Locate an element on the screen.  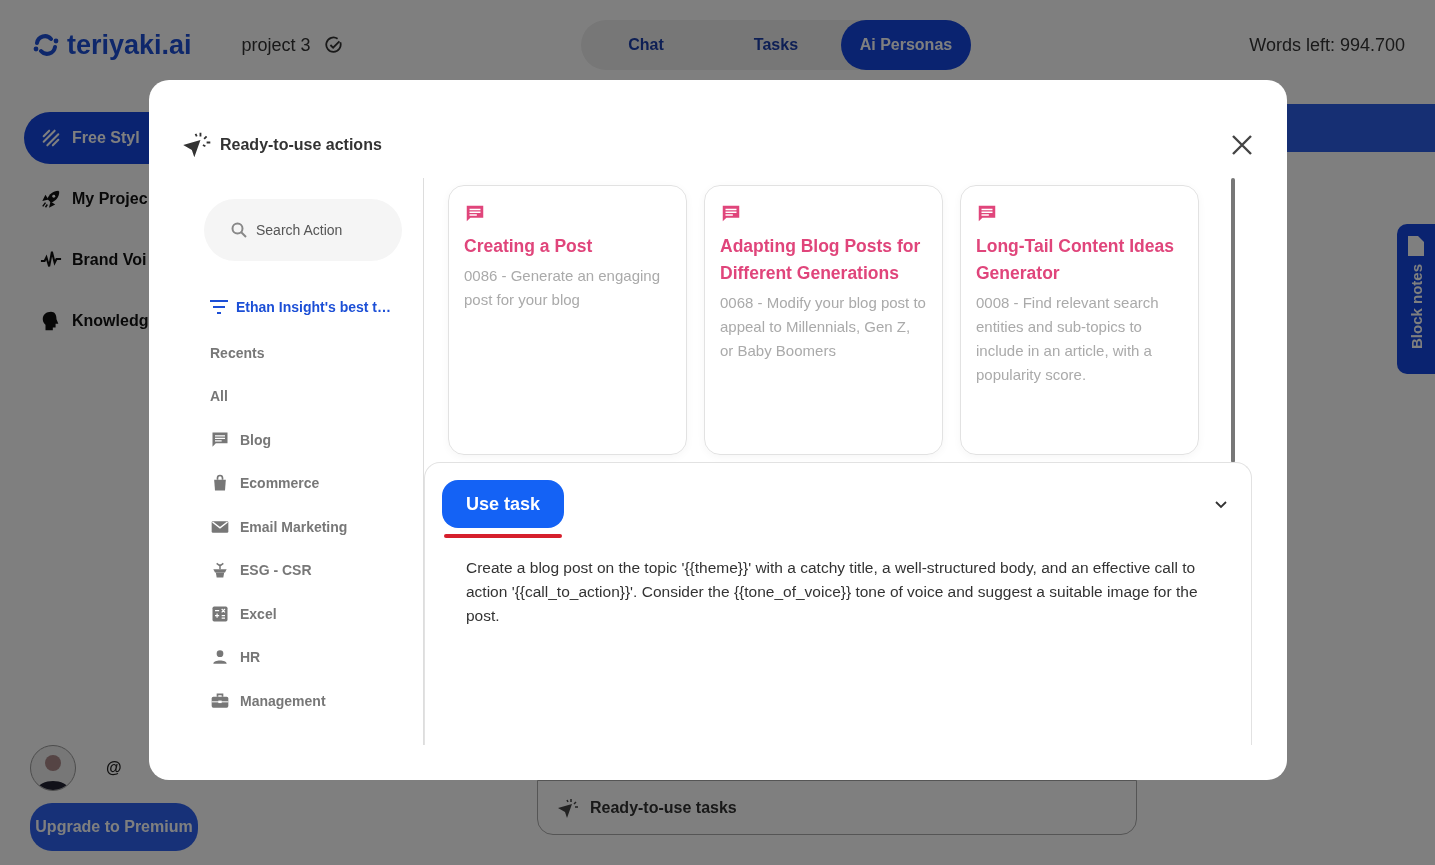
search-icon is located at coordinates (239, 230).